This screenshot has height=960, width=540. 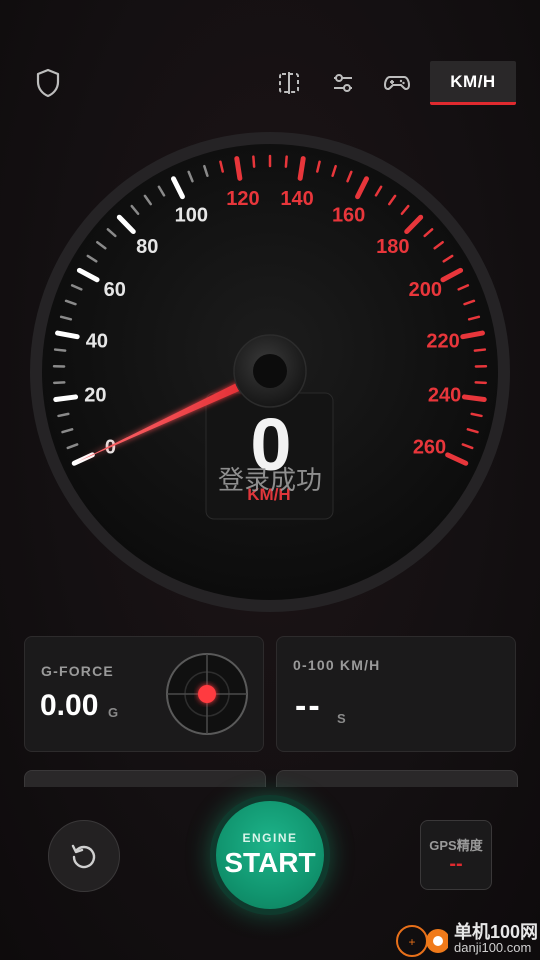 What do you see at coordinates (444, 395) in the screenshot?
I see `speed-label: 240` at bounding box center [444, 395].